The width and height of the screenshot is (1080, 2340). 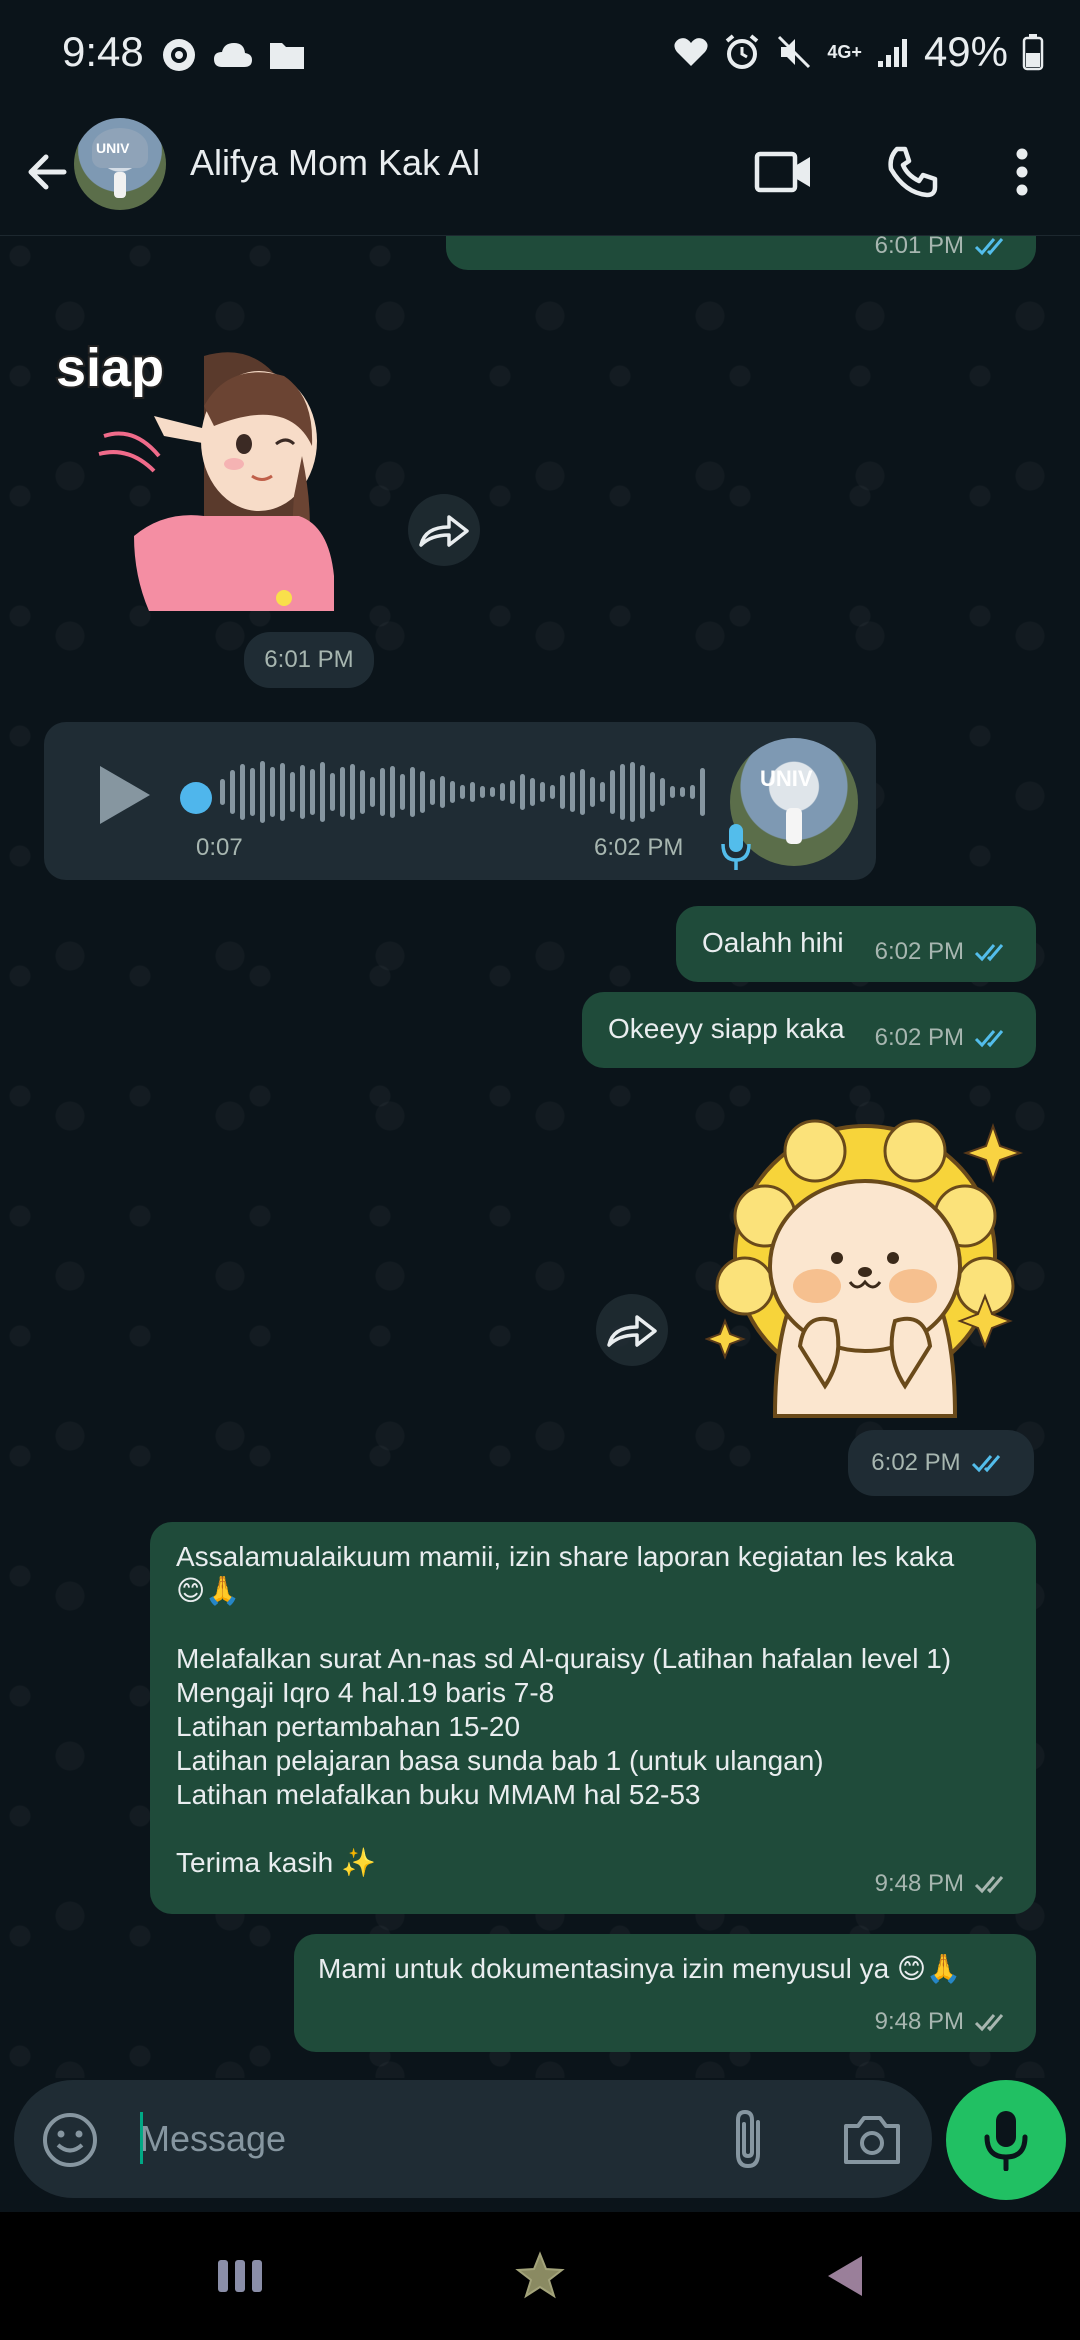 I want to click on voice-duration: 0:07, so click(x=219, y=847).